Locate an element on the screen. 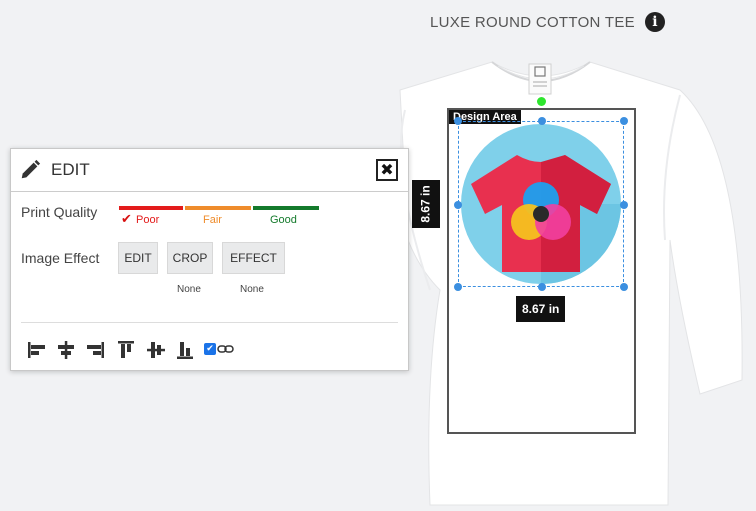 The width and height of the screenshot is (756, 511). resize-handle-right is located at coordinates (624, 205).